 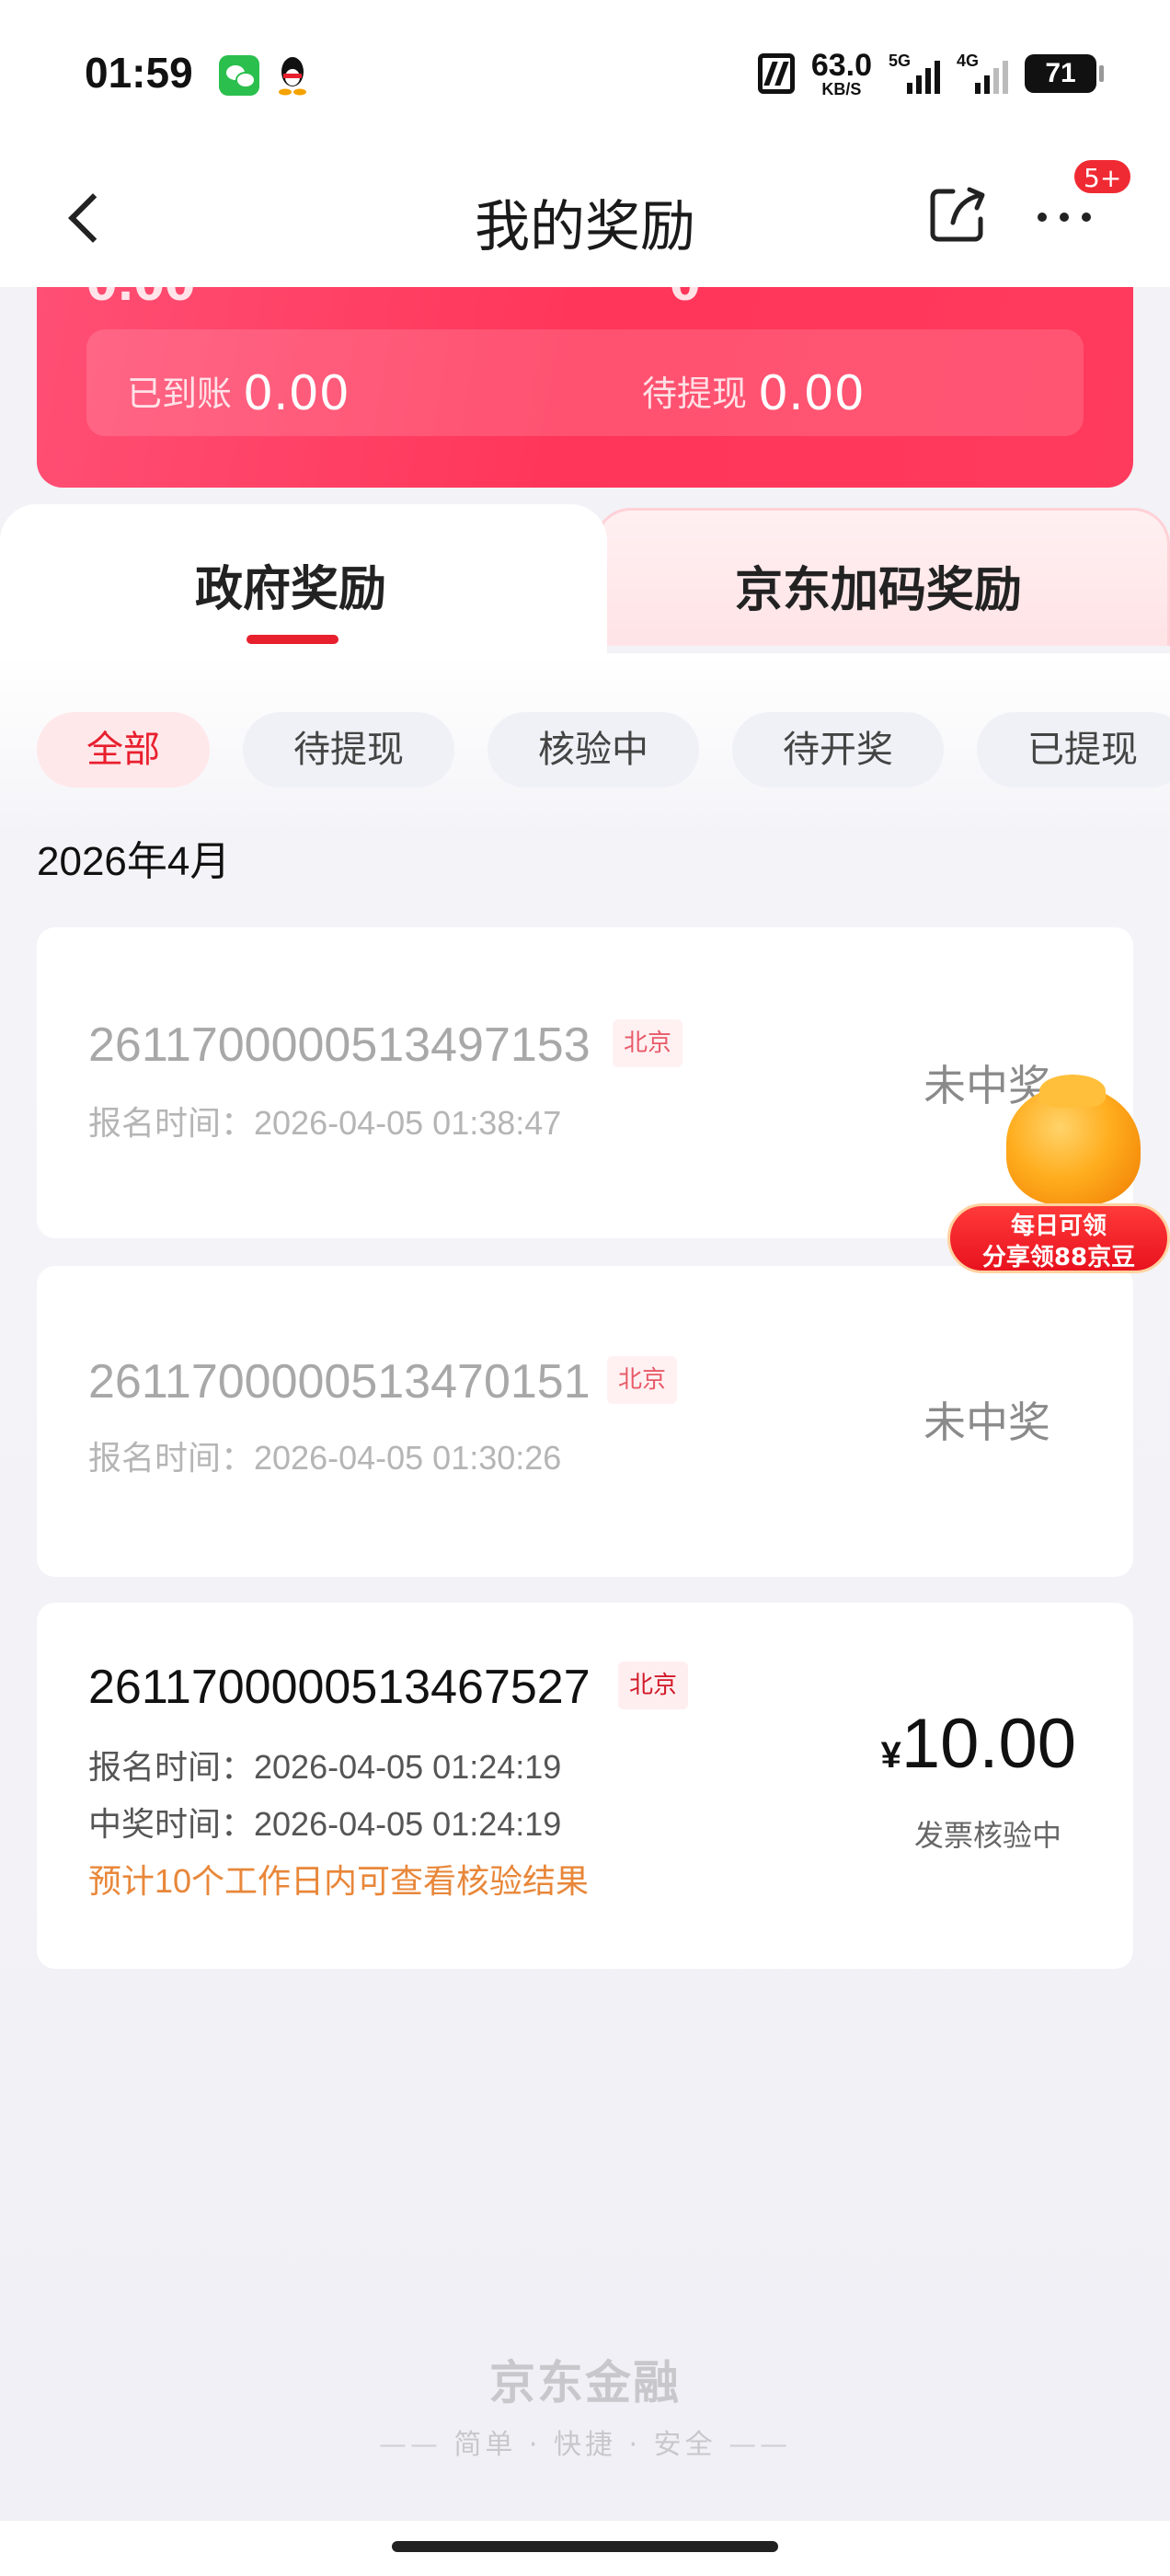 I want to click on net-speed-unit: KB/S, so click(x=841, y=89).